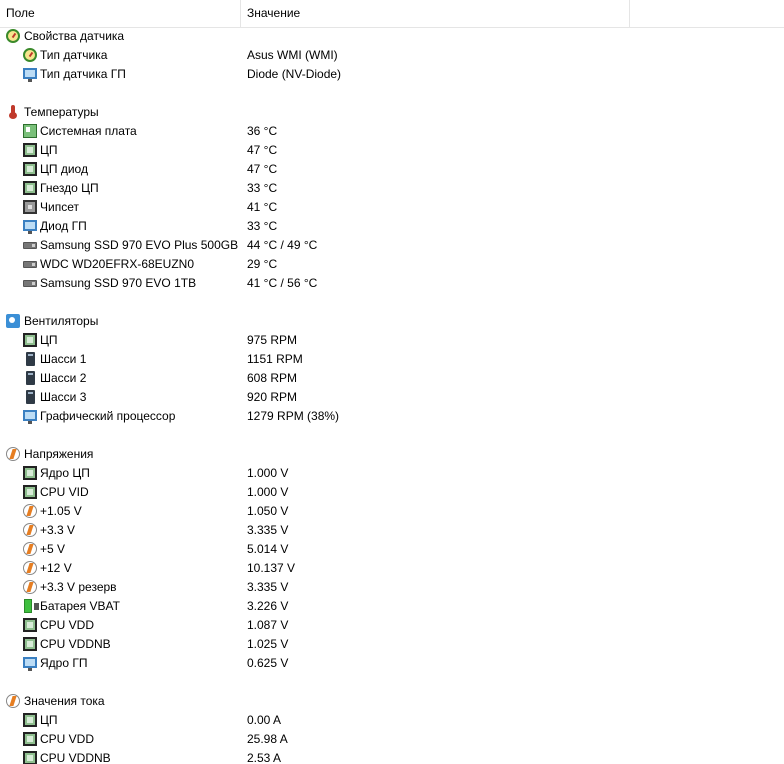  What do you see at coordinates (435, 13) in the screenshot?
I see `column-header-value: Значение` at bounding box center [435, 13].